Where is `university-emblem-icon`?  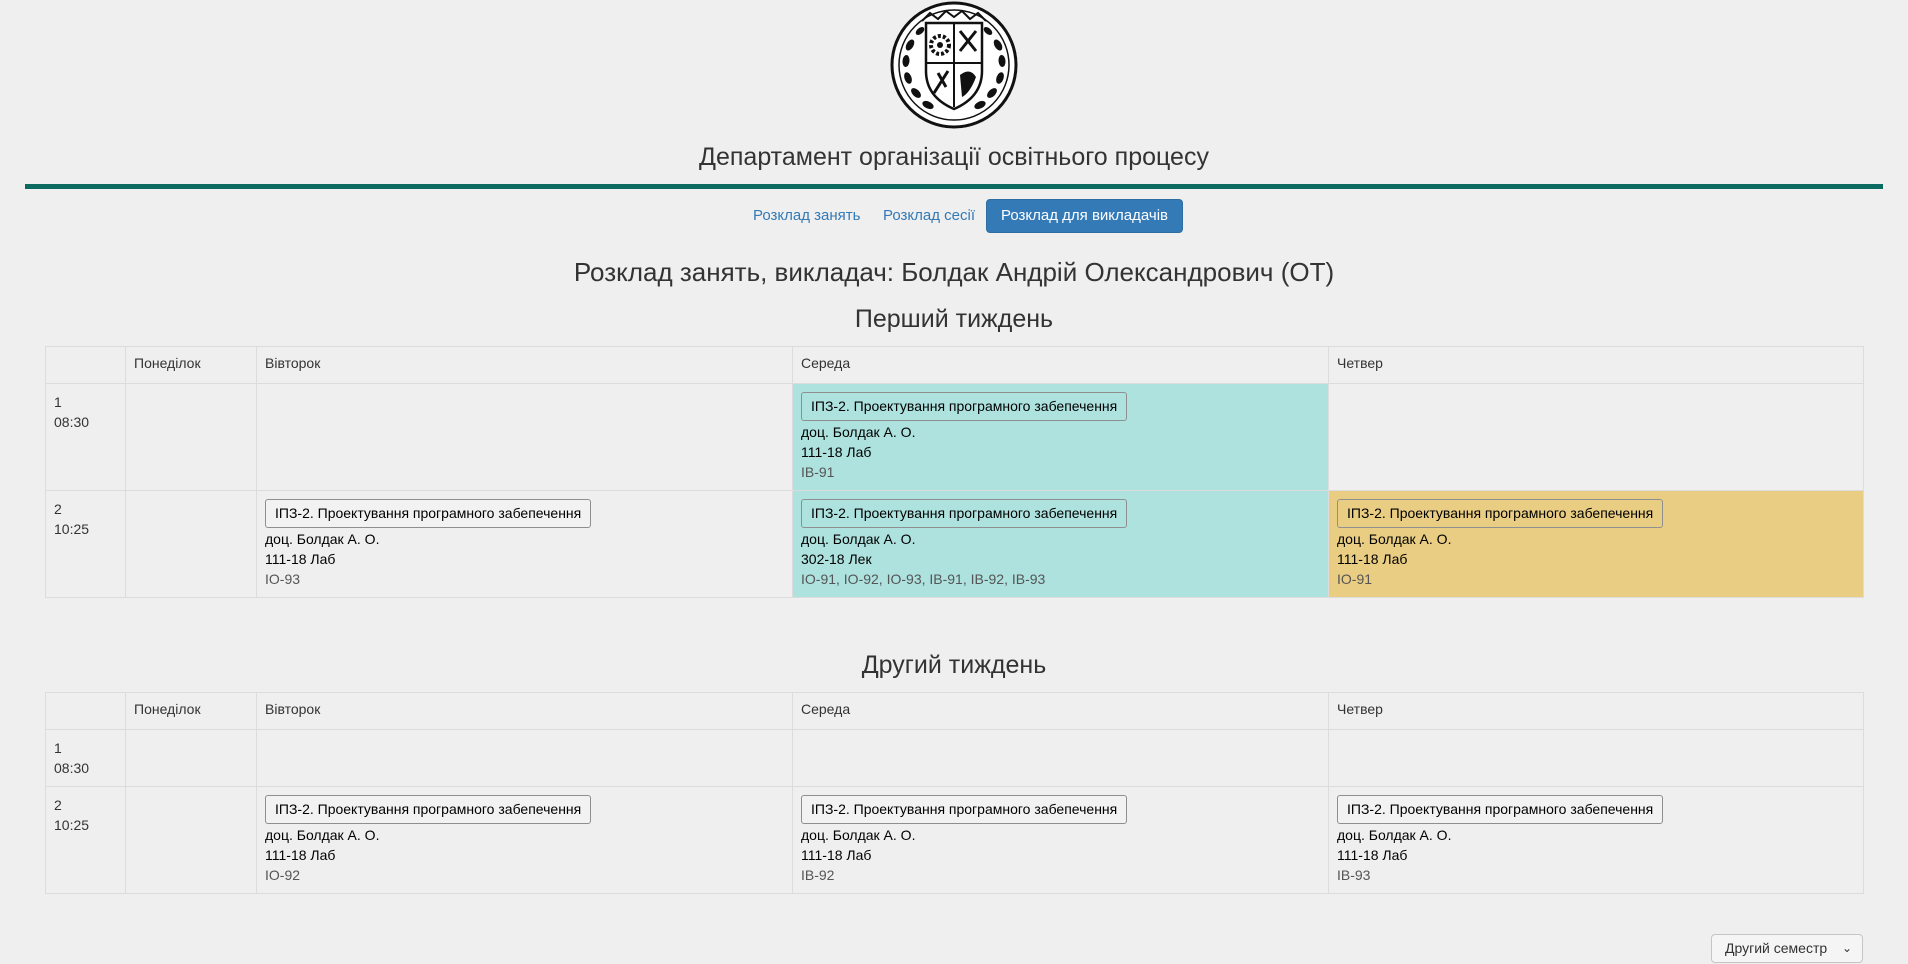
university-emblem-icon is located at coordinates (954, 65).